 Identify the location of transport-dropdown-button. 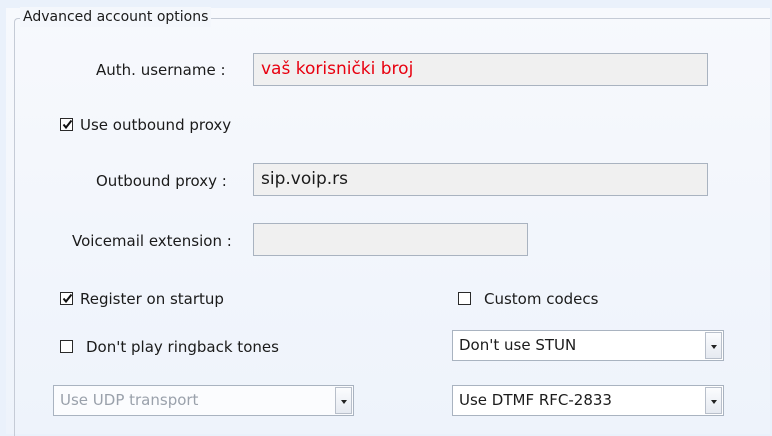
(343, 400).